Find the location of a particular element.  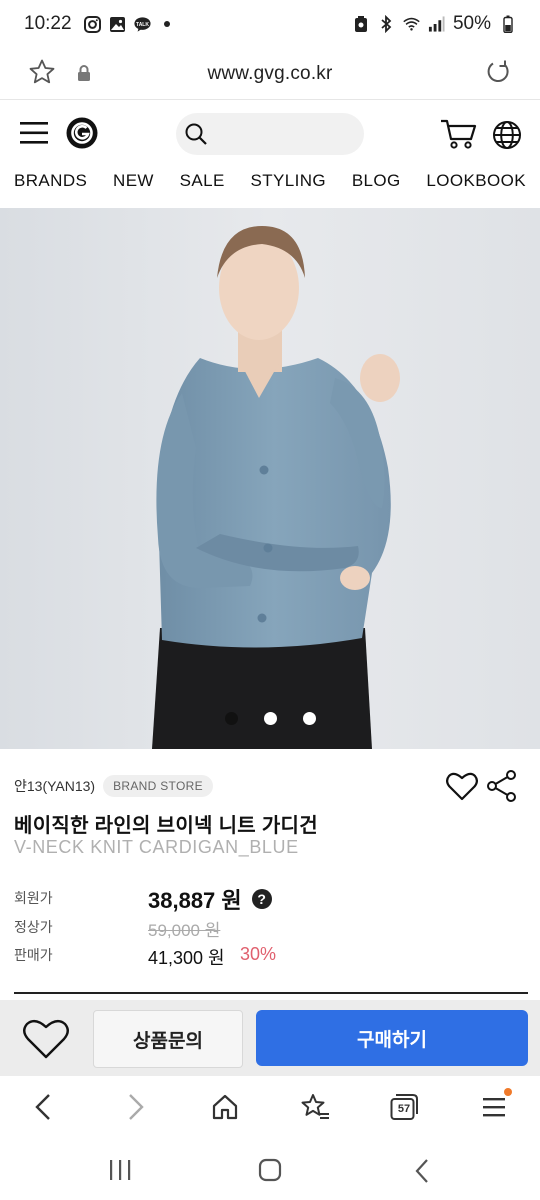

browser-menu-icon is located at coordinates (495, 1106).